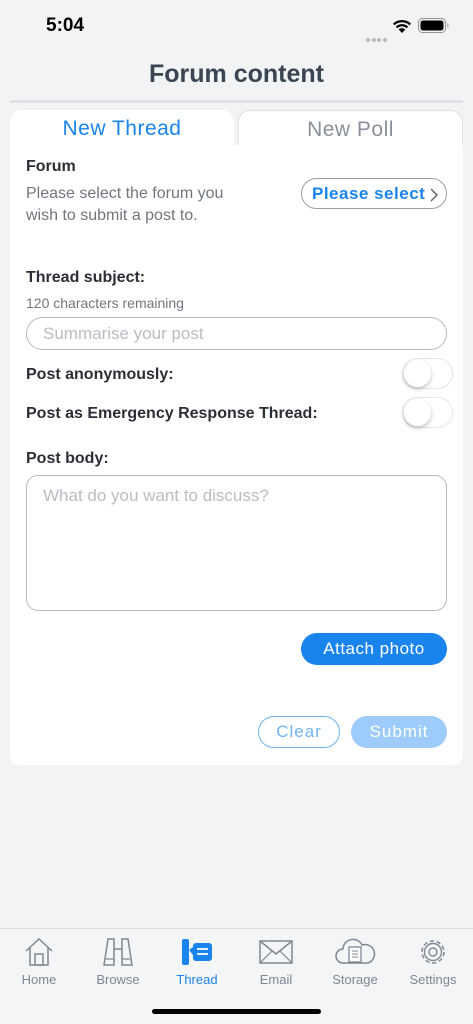  I want to click on forum-select-button: Please select, so click(374, 193).